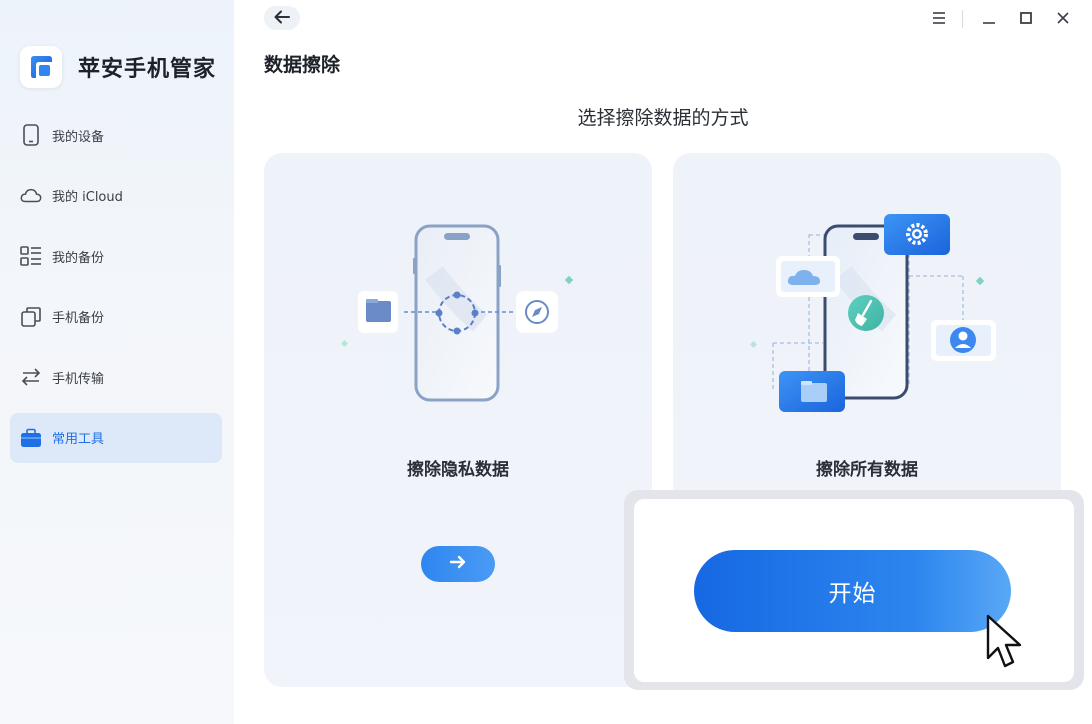 The image size is (1092, 724). I want to click on backup-list-icon, so click(31, 256).